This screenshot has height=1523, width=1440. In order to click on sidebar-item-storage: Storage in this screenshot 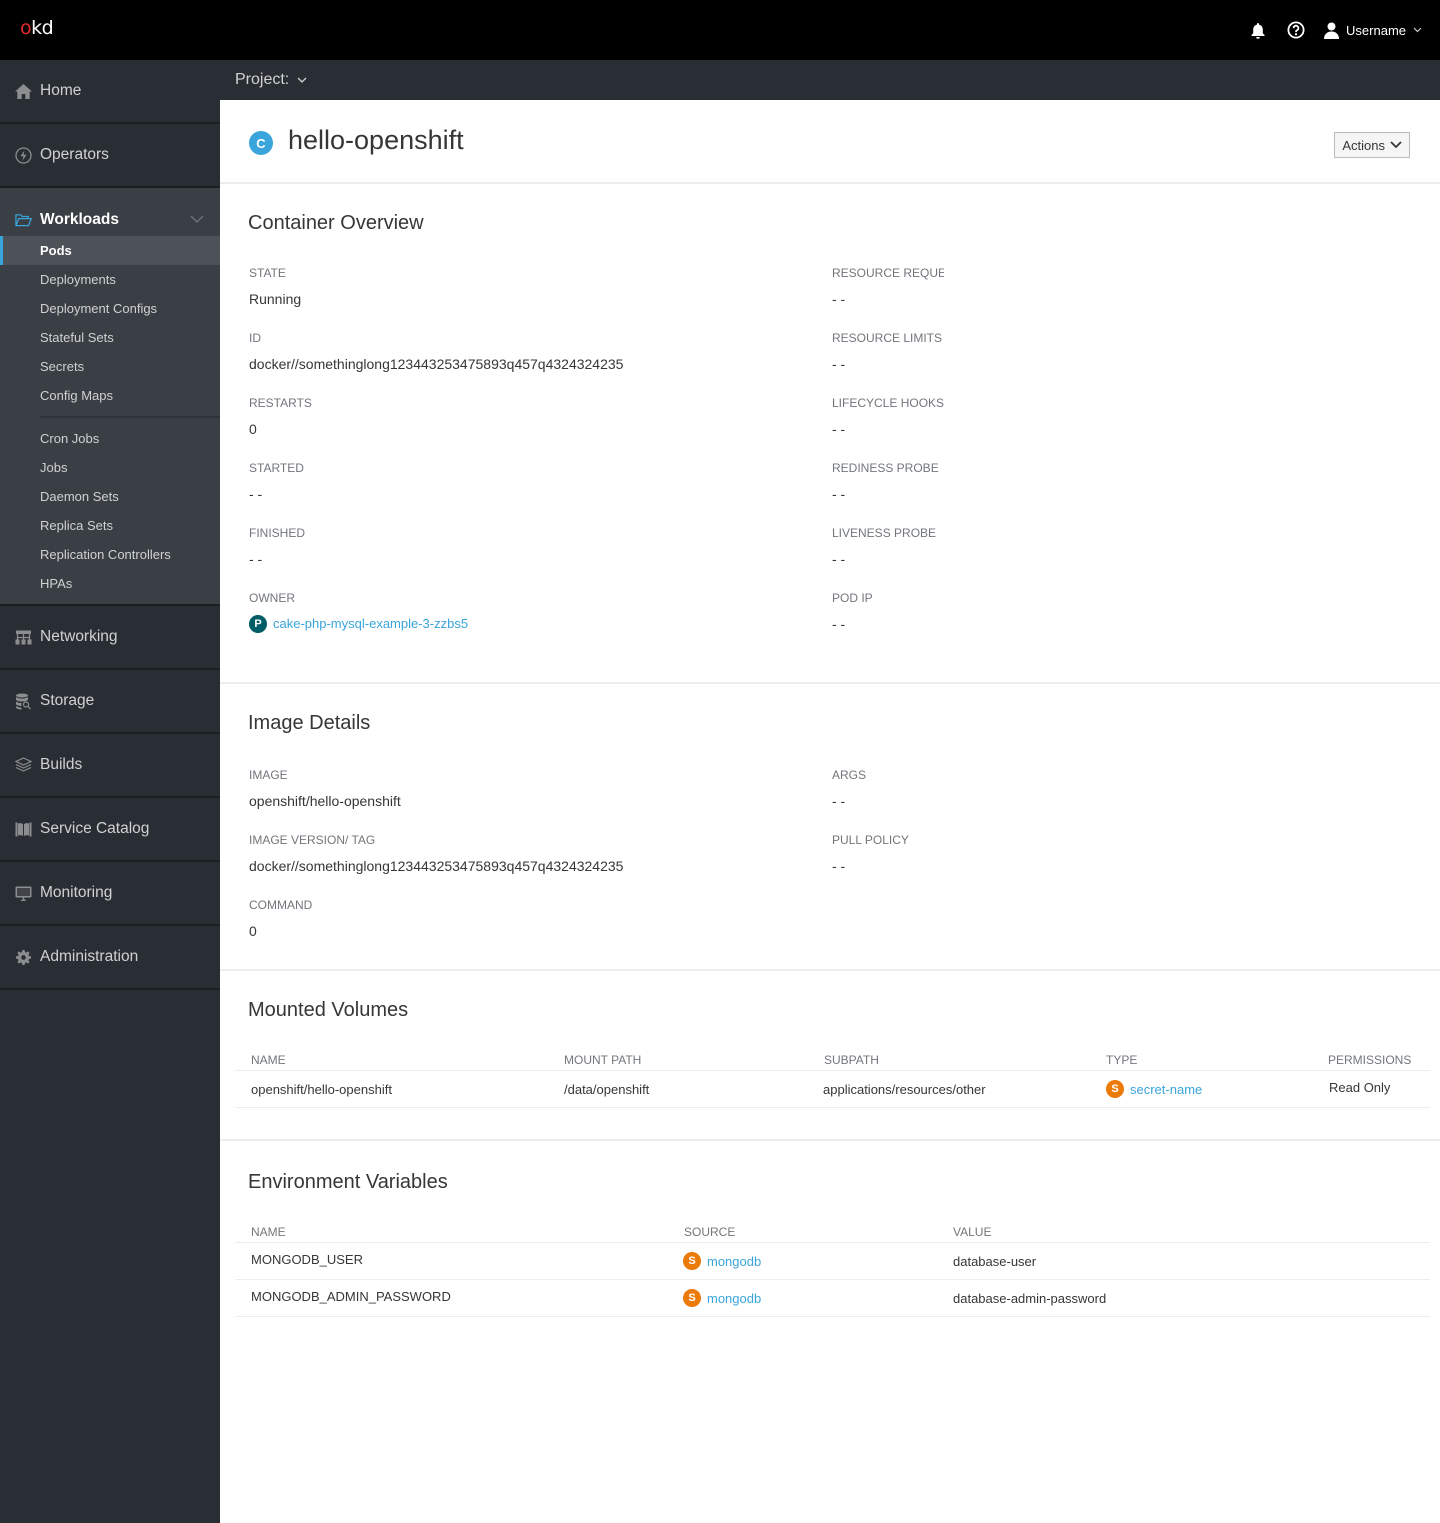, I will do `click(110, 702)`.